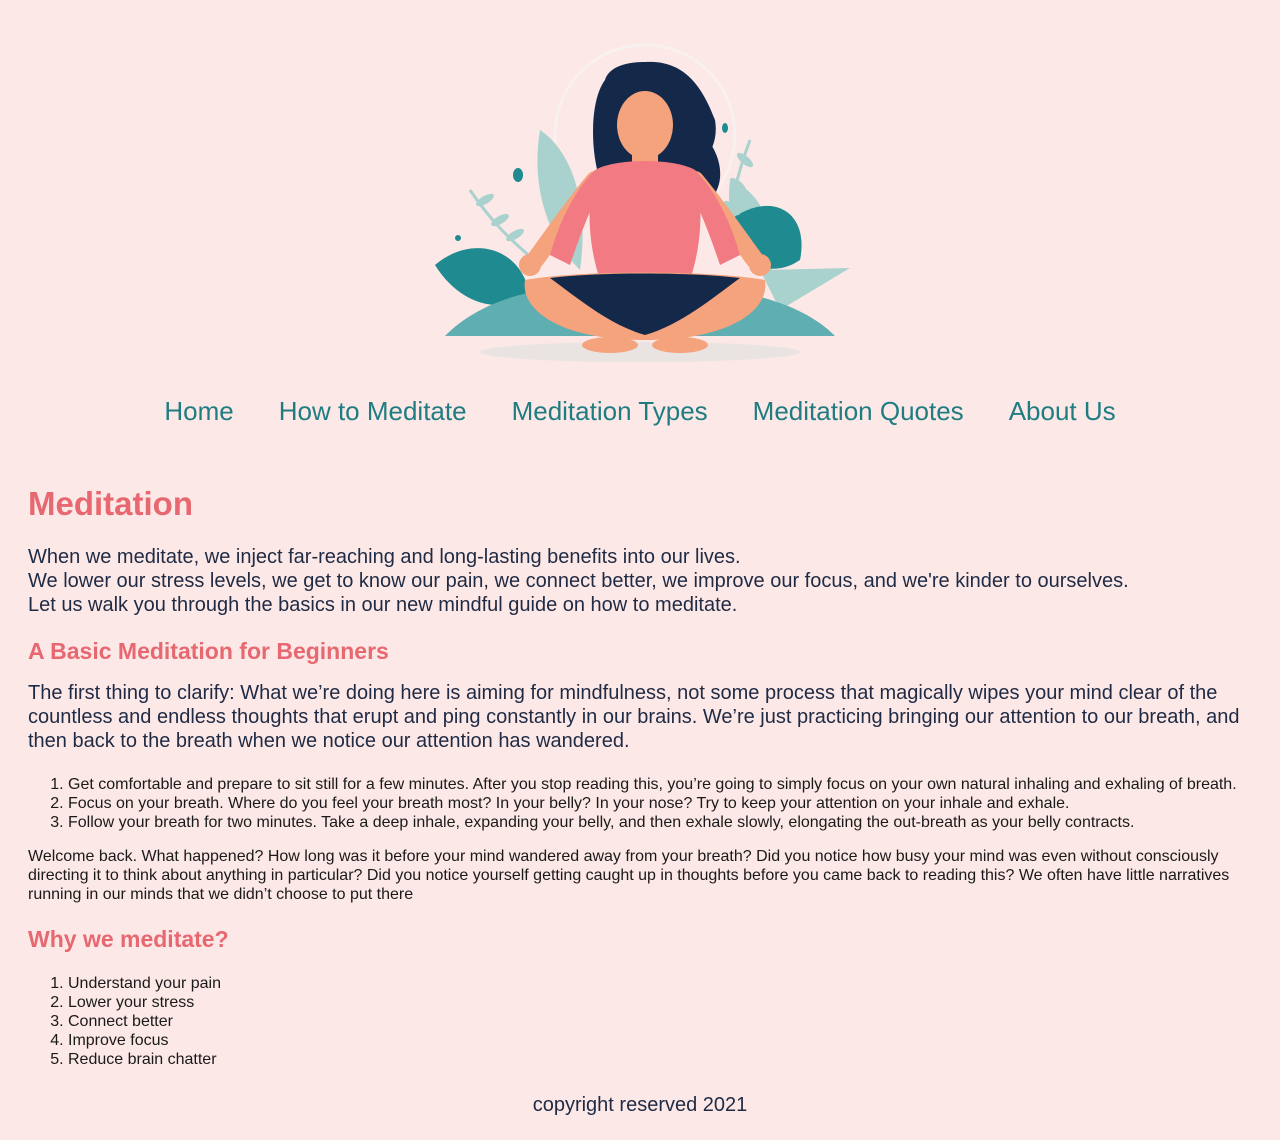  I want to click on hero-illustration, so click(640, 205).